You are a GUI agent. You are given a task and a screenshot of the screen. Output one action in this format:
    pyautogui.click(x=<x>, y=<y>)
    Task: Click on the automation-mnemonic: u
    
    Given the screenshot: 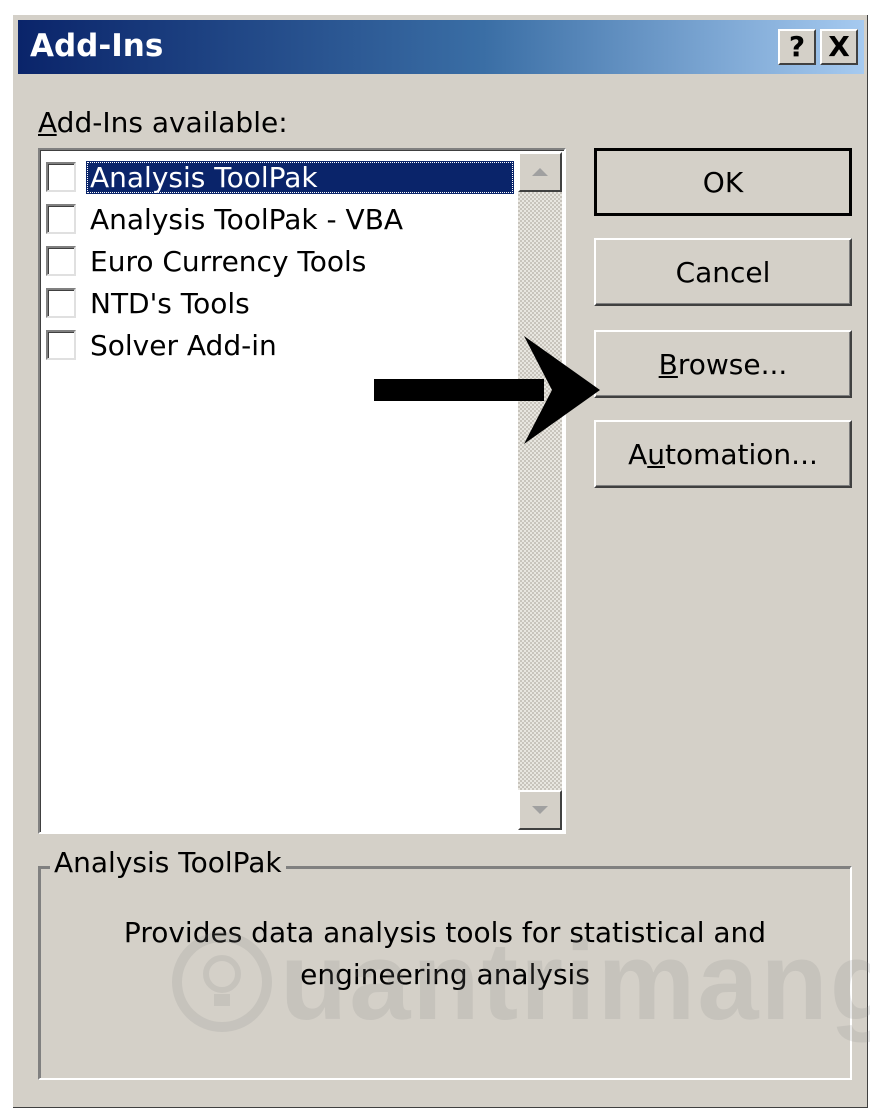 What is the action you would take?
    pyautogui.click(x=656, y=454)
    